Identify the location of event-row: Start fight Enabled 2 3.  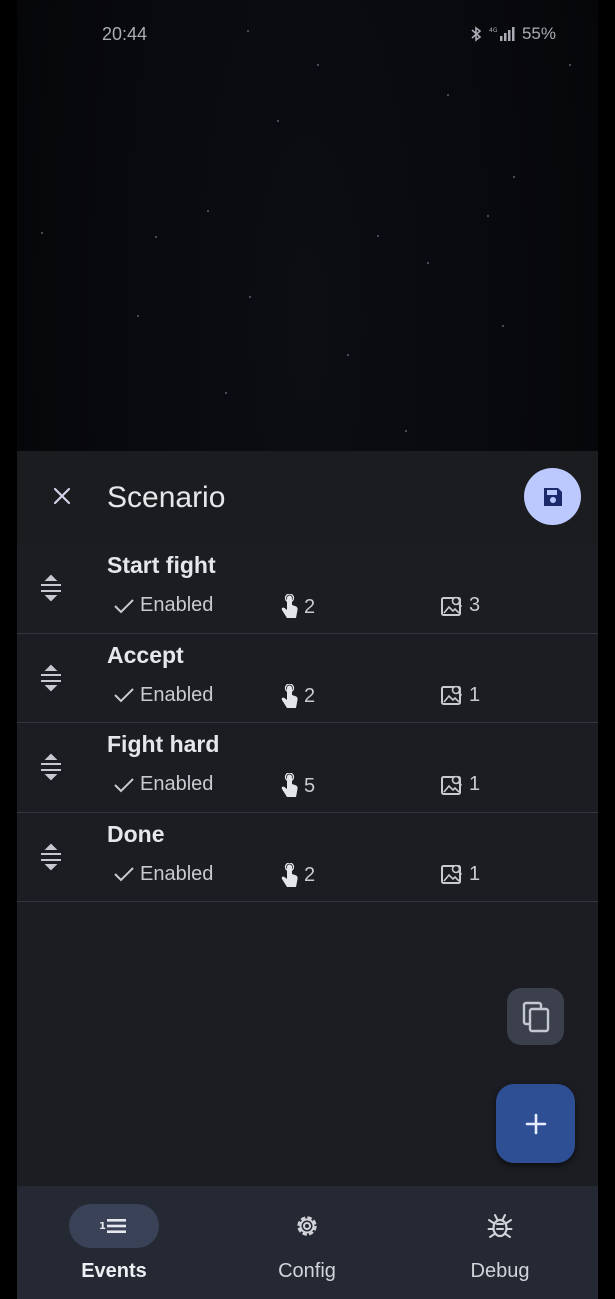
(307, 589).